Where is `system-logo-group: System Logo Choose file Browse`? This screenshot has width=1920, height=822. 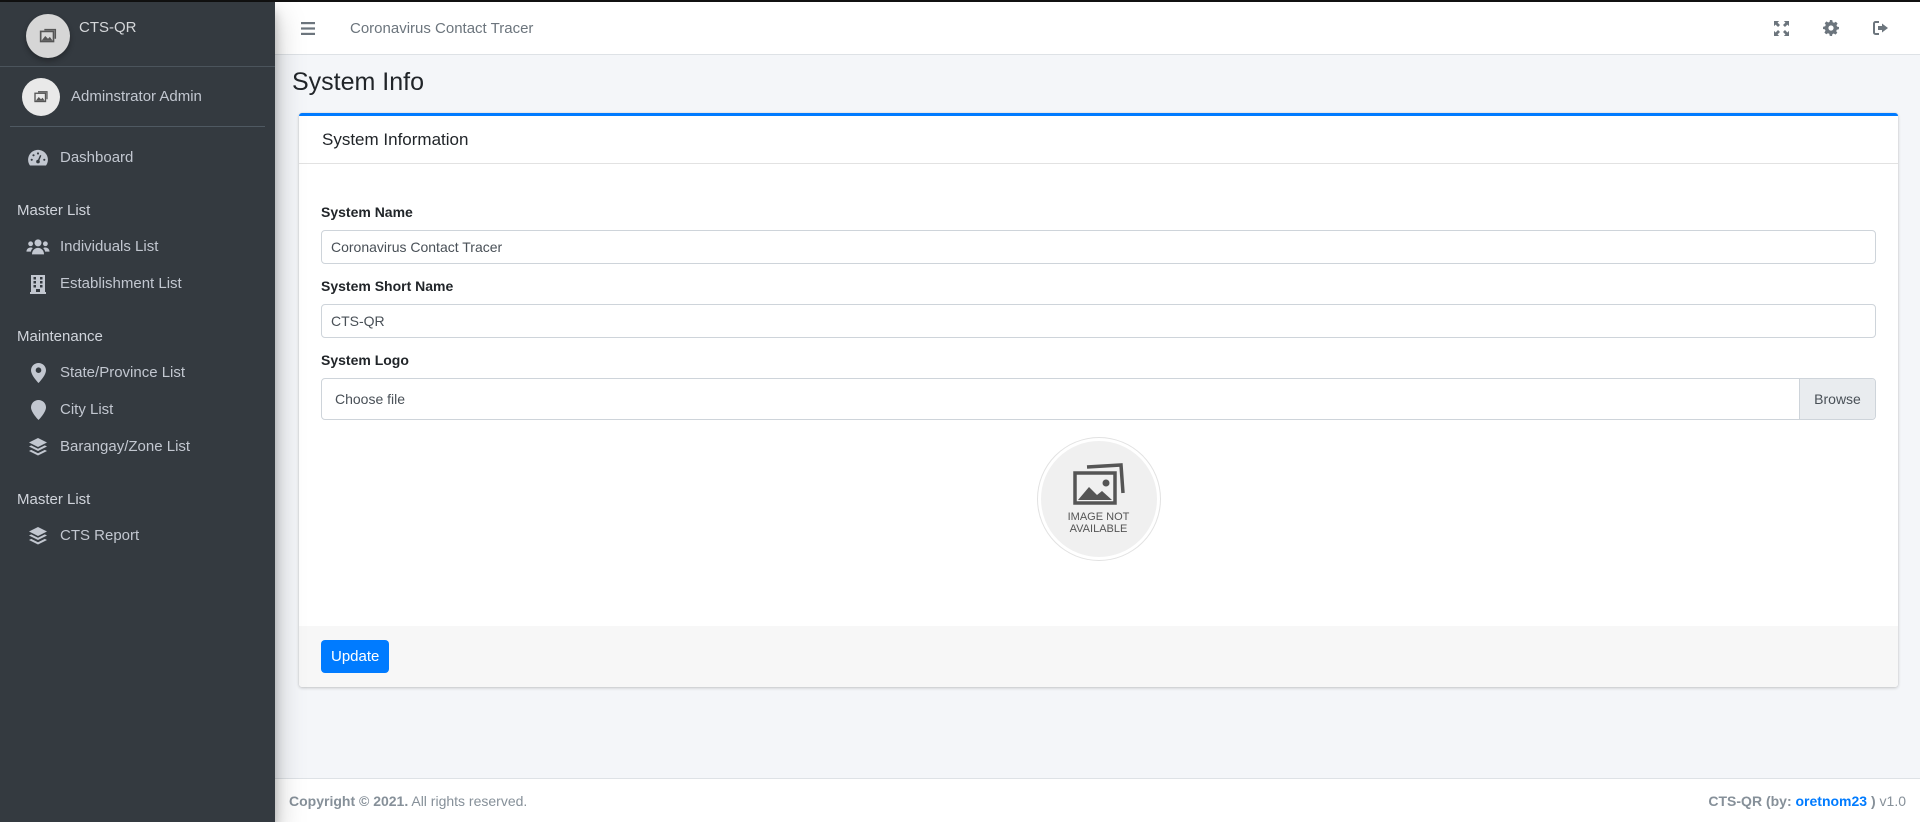 system-logo-group: System Logo Choose file Browse is located at coordinates (1098, 386).